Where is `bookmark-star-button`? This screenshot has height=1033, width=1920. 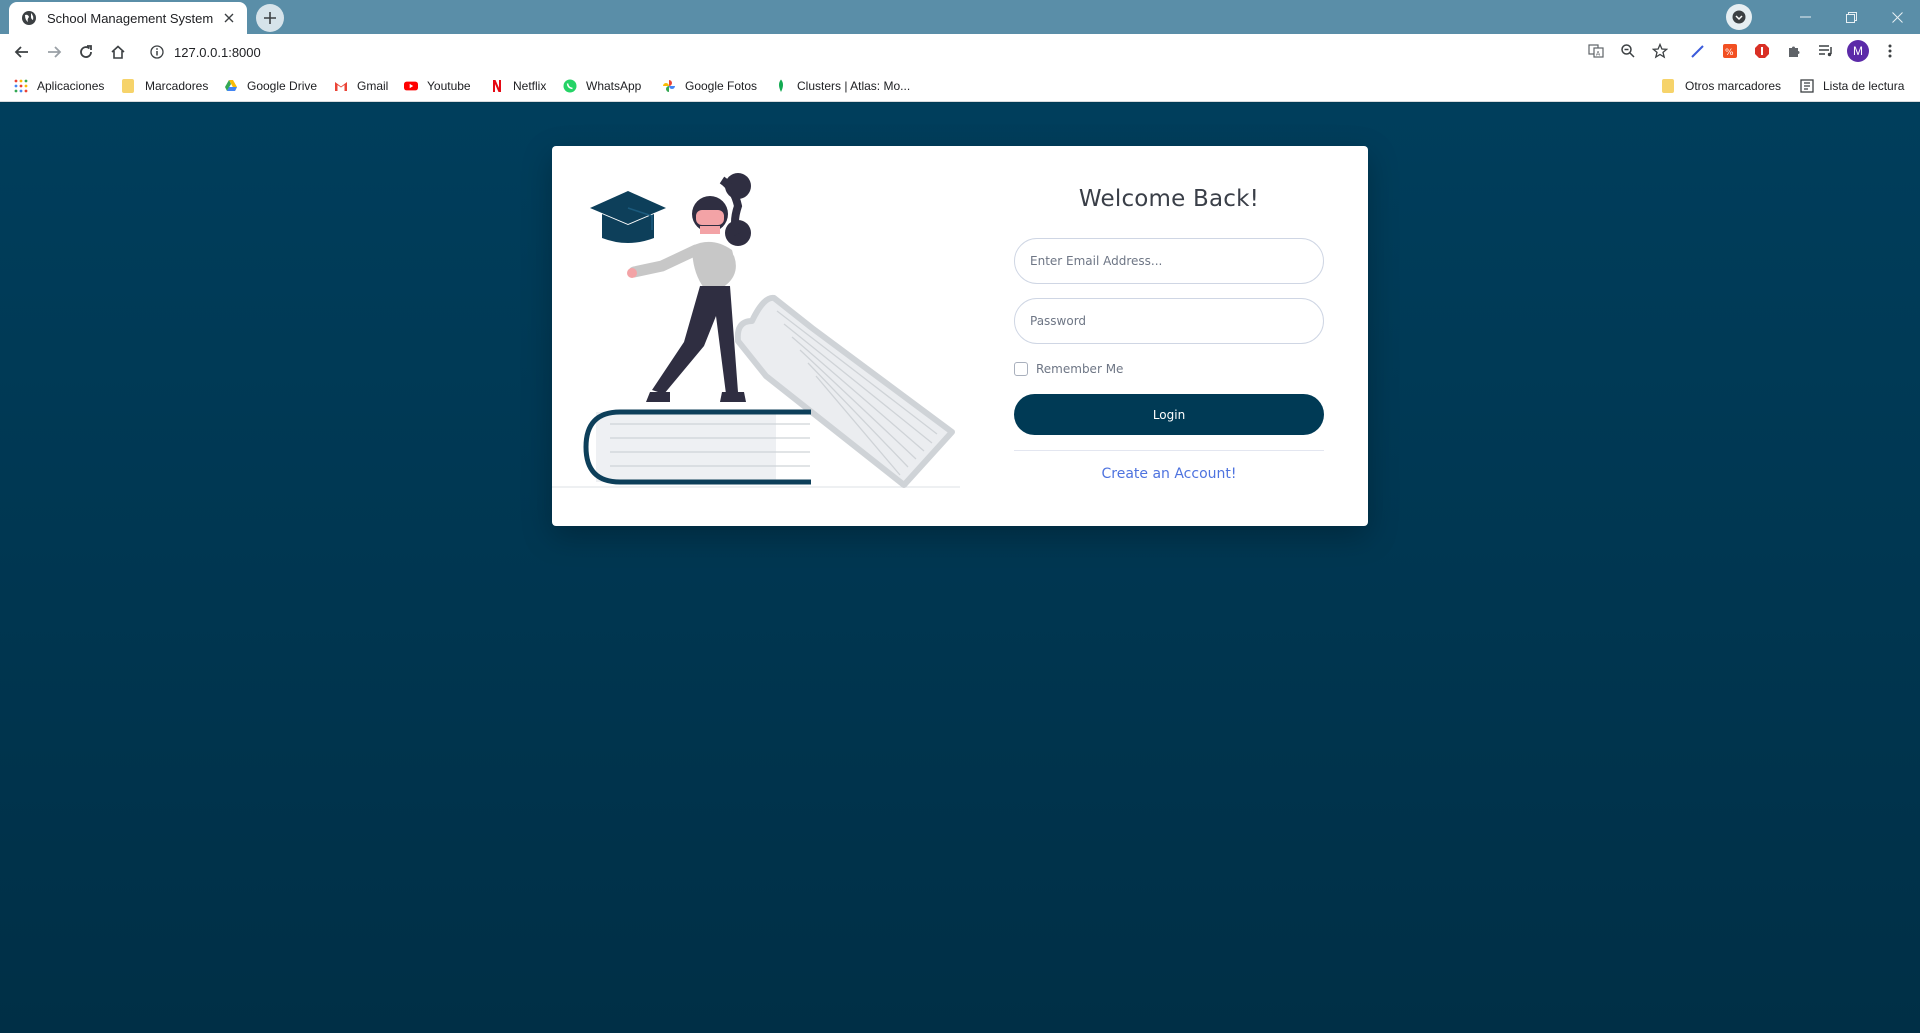
bookmark-star-button is located at coordinates (1660, 51).